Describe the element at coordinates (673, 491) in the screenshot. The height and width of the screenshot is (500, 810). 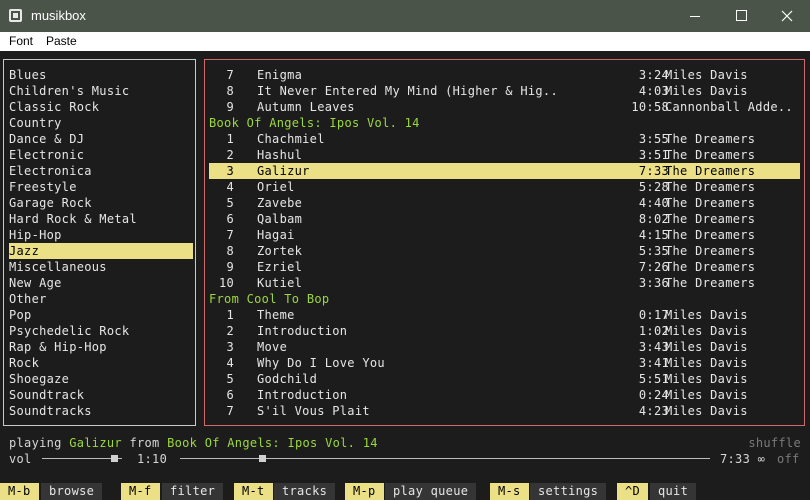
I see `shortcut-action-quit: quit` at that location.